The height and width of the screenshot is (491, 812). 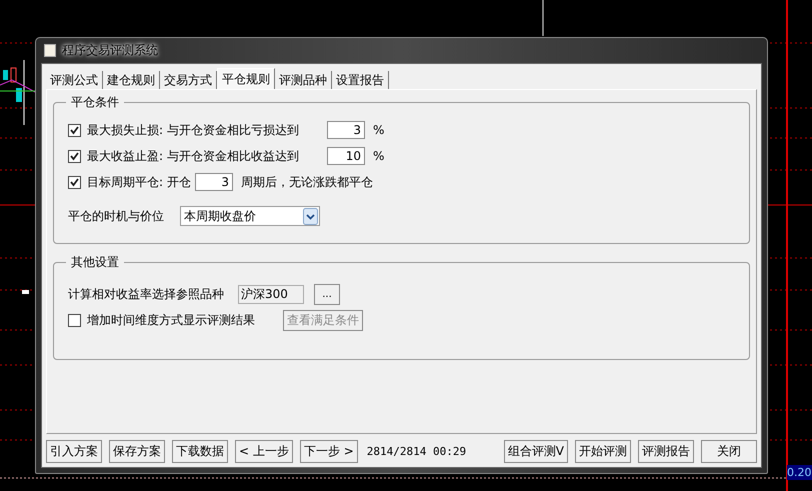 What do you see at coordinates (729, 451) in the screenshot?
I see `footer-button: 关闭` at bounding box center [729, 451].